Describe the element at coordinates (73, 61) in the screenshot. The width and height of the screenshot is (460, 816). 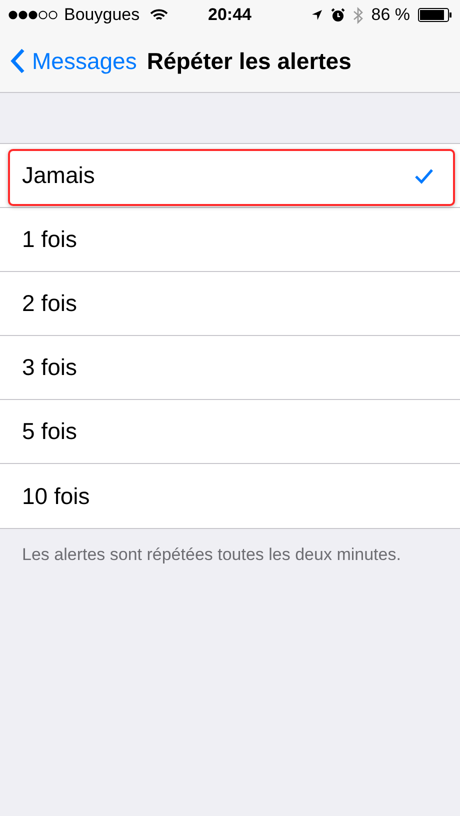
I see `back-button: Messages` at that location.